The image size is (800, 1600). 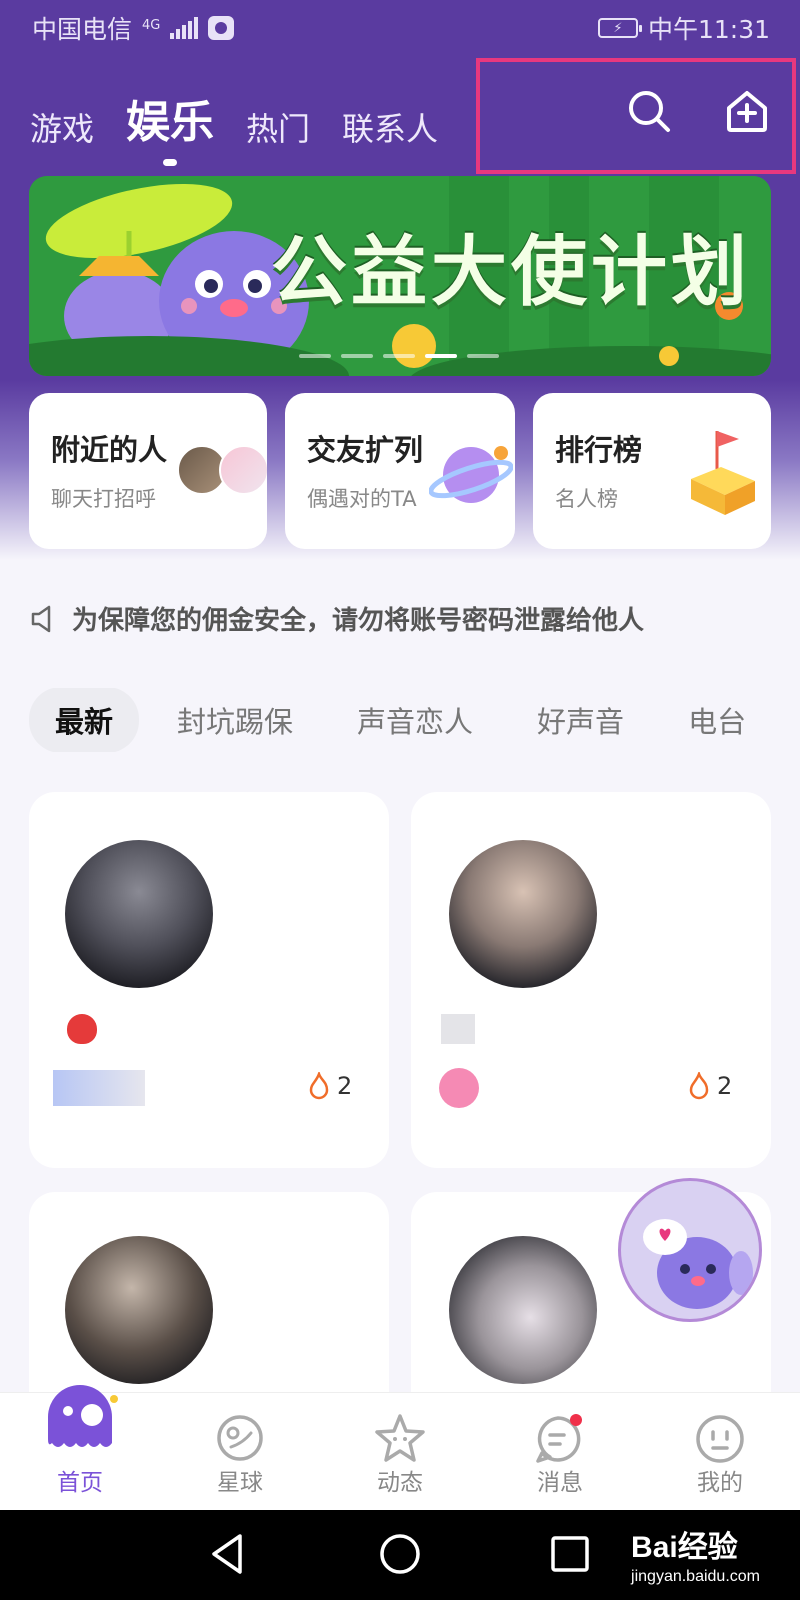 I want to click on add-home-icon, so click(x=747, y=111).